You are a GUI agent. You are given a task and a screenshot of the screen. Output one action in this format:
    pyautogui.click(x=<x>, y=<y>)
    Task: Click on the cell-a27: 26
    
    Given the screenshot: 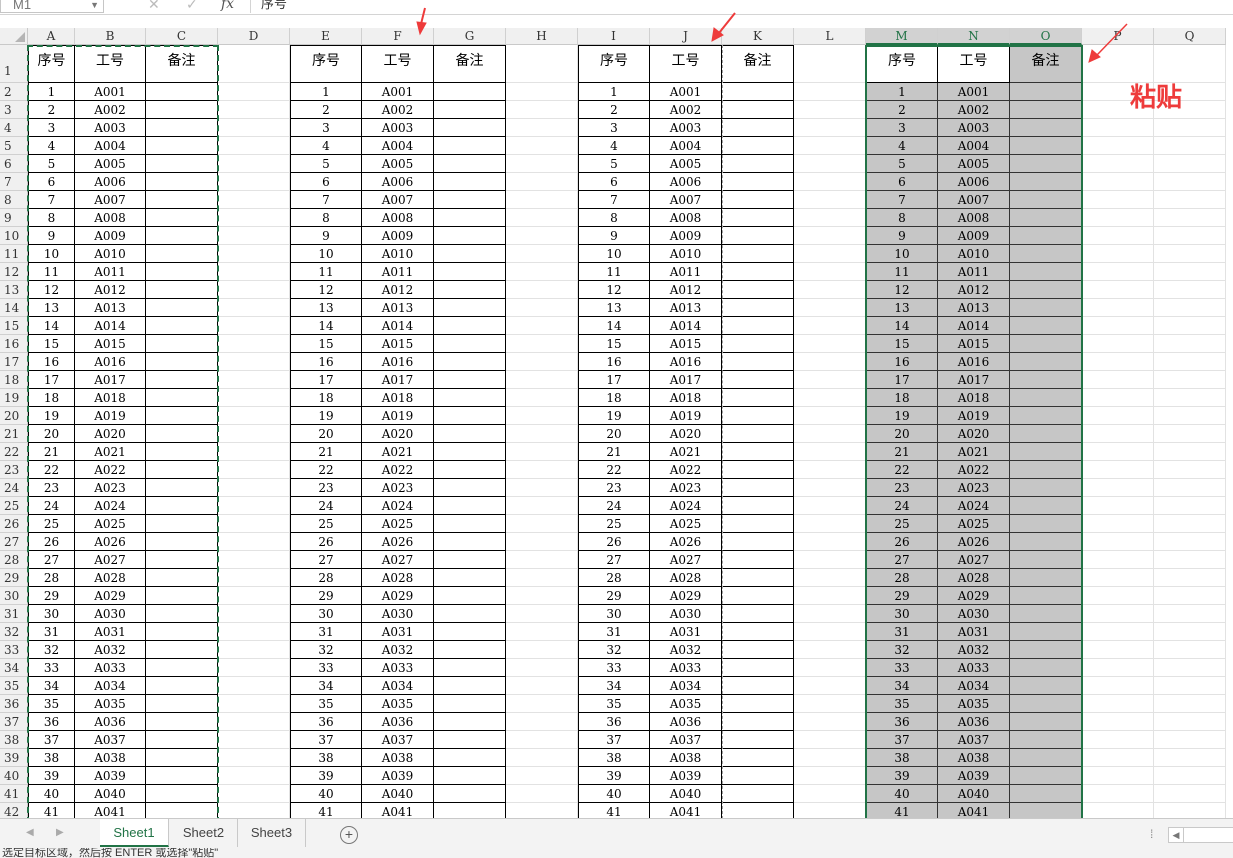 What is the action you would take?
    pyautogui.click(x=51, y=542)
    